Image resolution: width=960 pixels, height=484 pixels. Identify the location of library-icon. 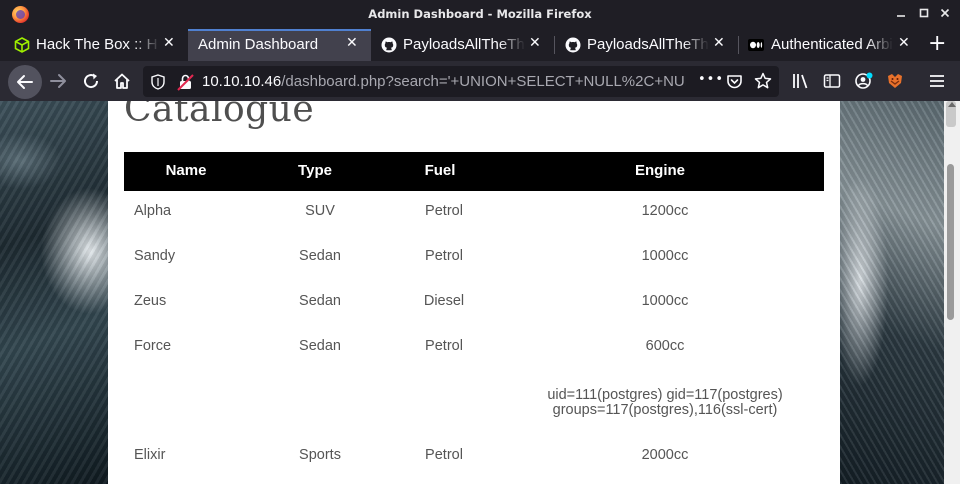
(800, 81).